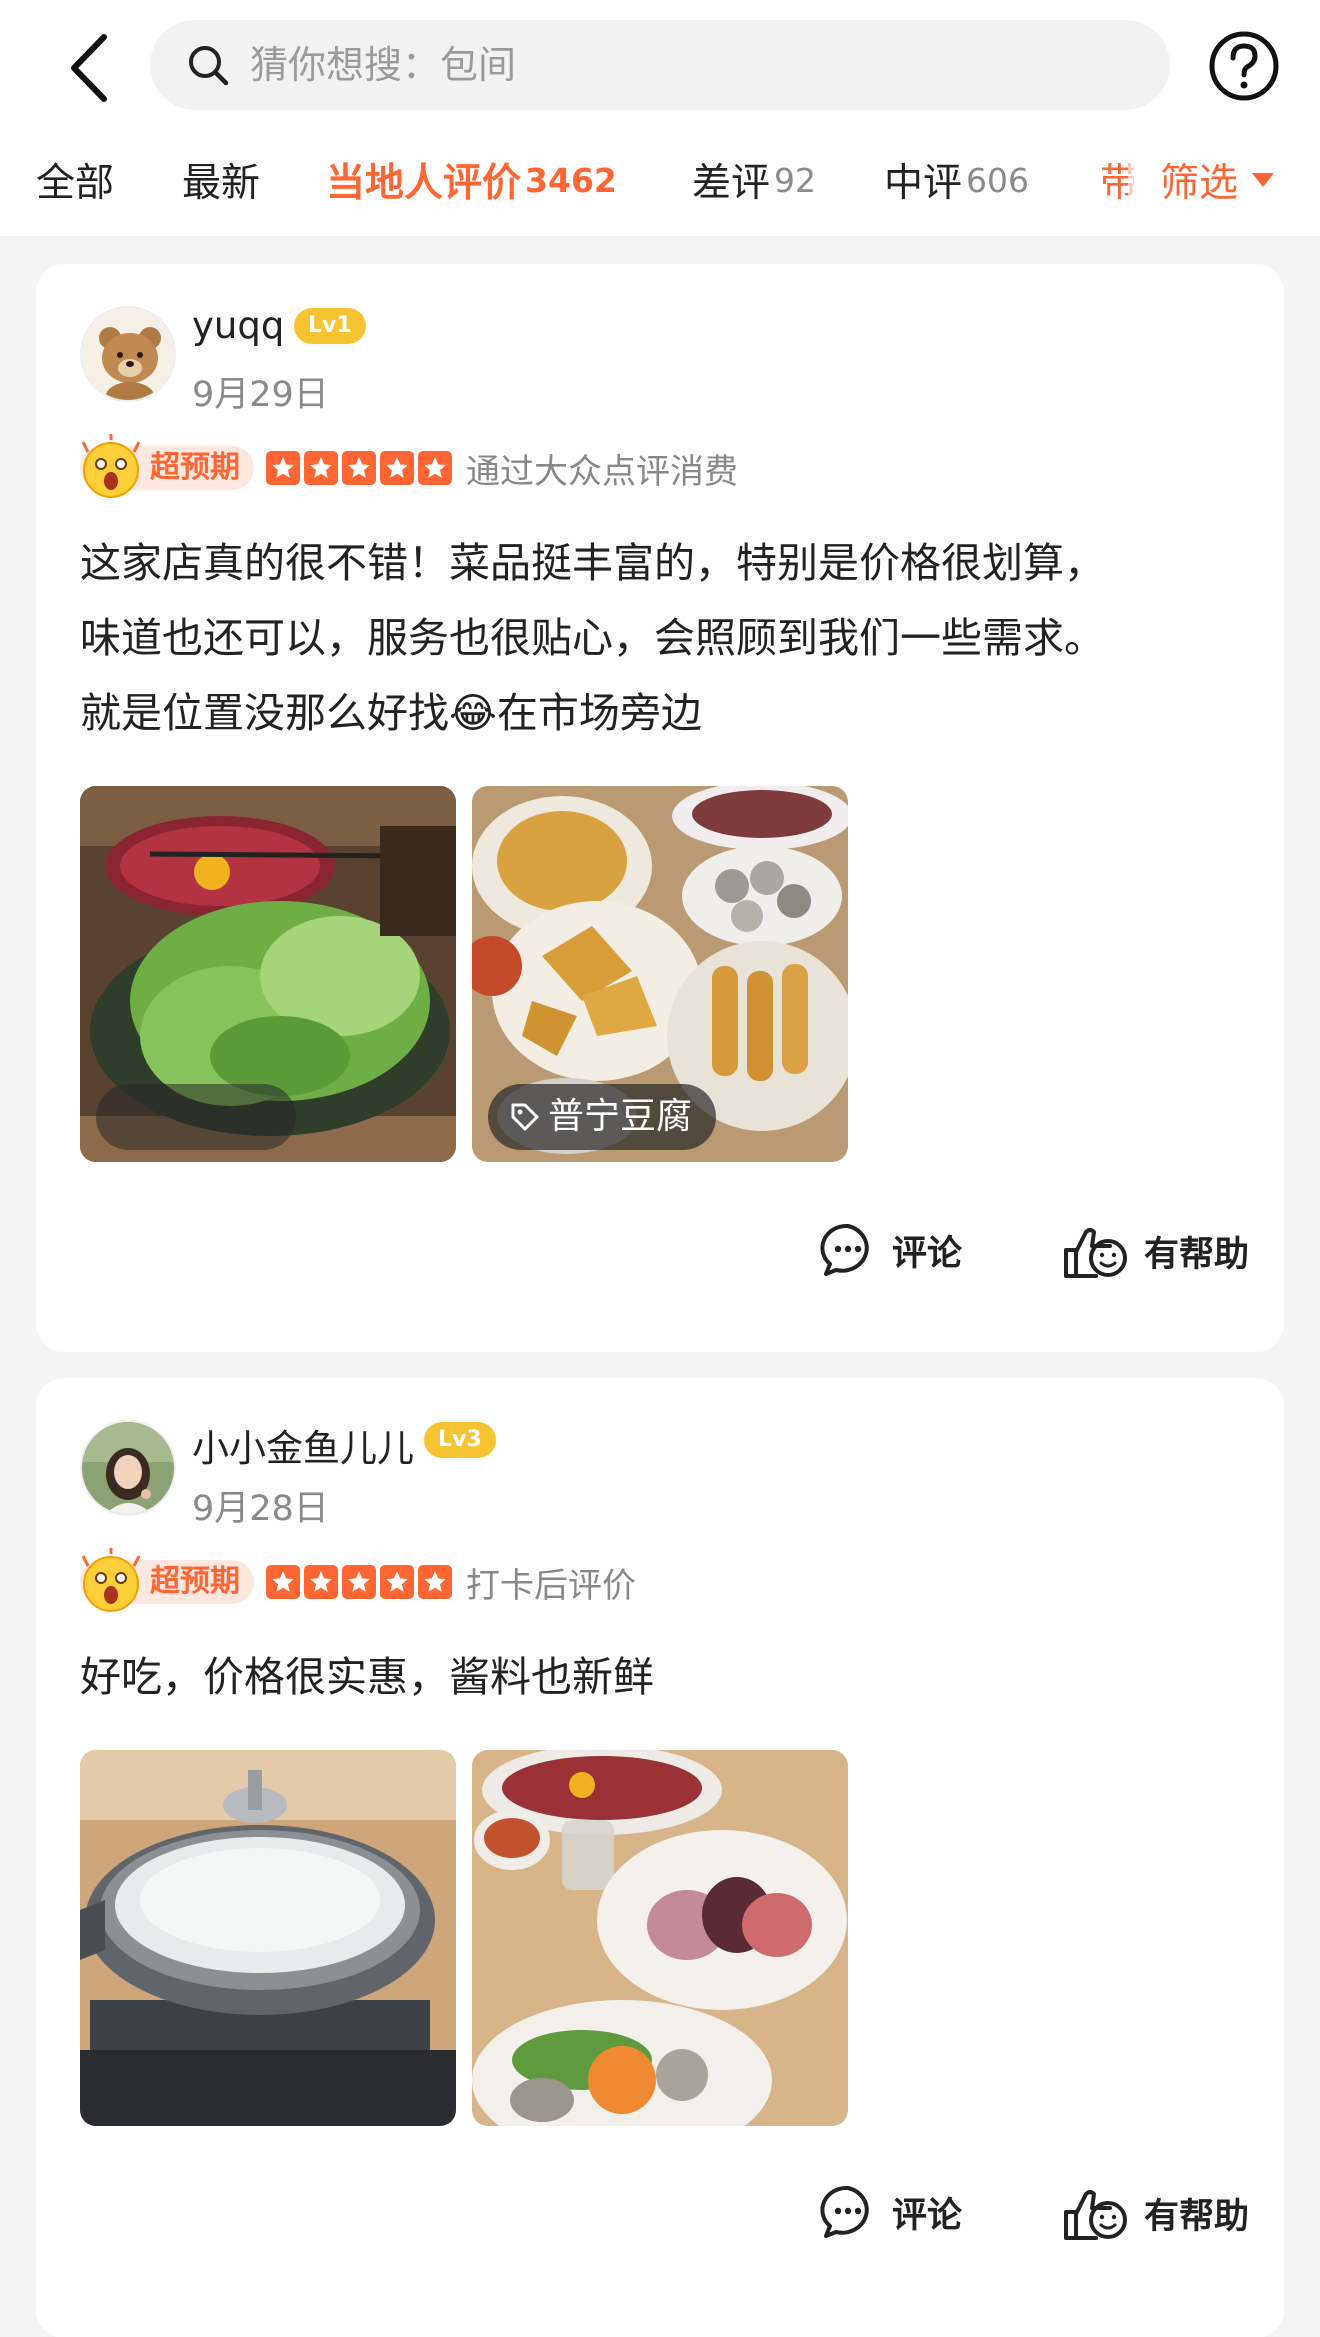 The image size is (1320, 2337). What do you see at coordinates (731, 183) in the screenshot?
I see `tab-label: 差评` at bounding box center [731, 183].